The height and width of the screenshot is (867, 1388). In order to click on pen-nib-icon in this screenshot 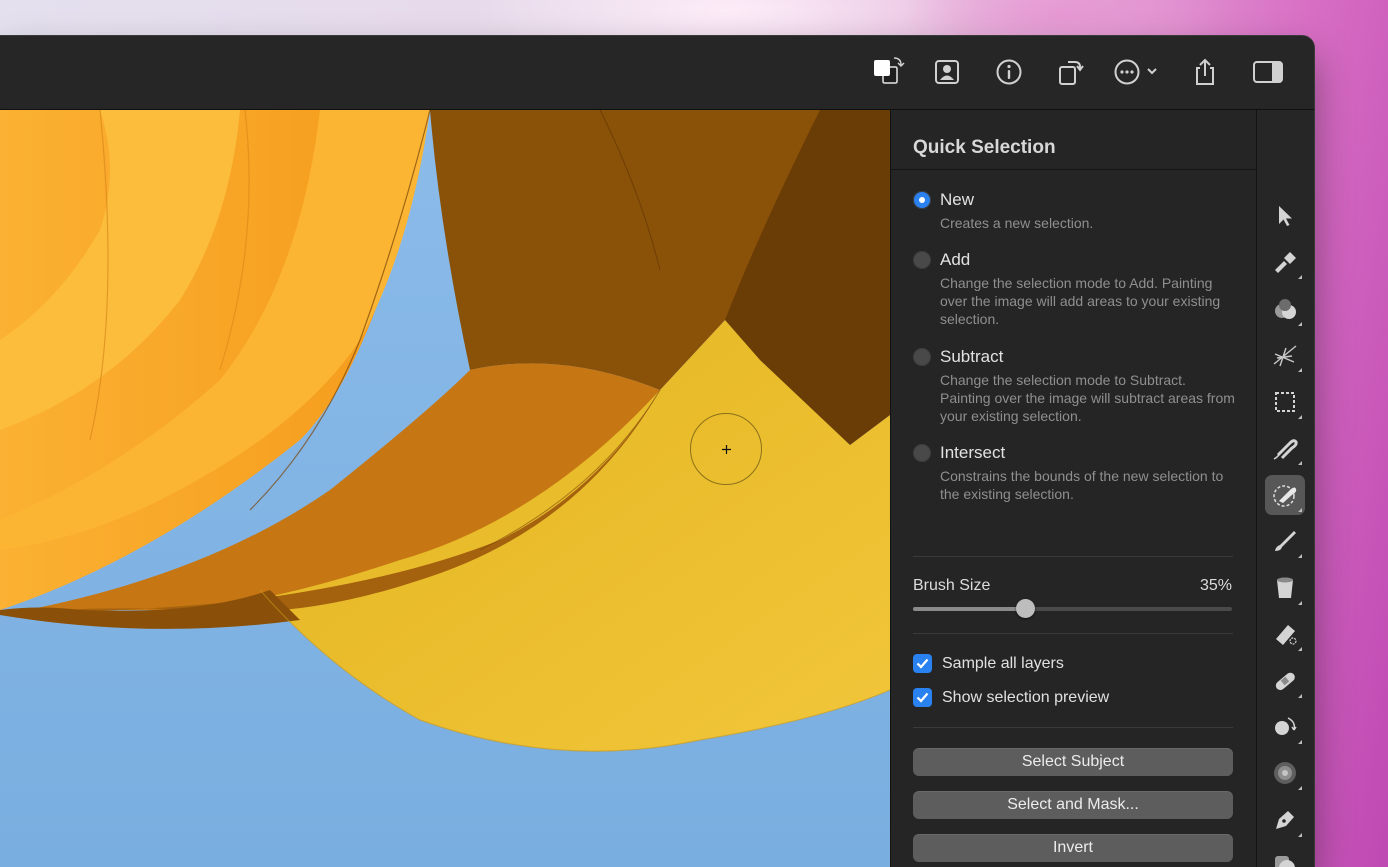, I will do `click(1285, 820)`.